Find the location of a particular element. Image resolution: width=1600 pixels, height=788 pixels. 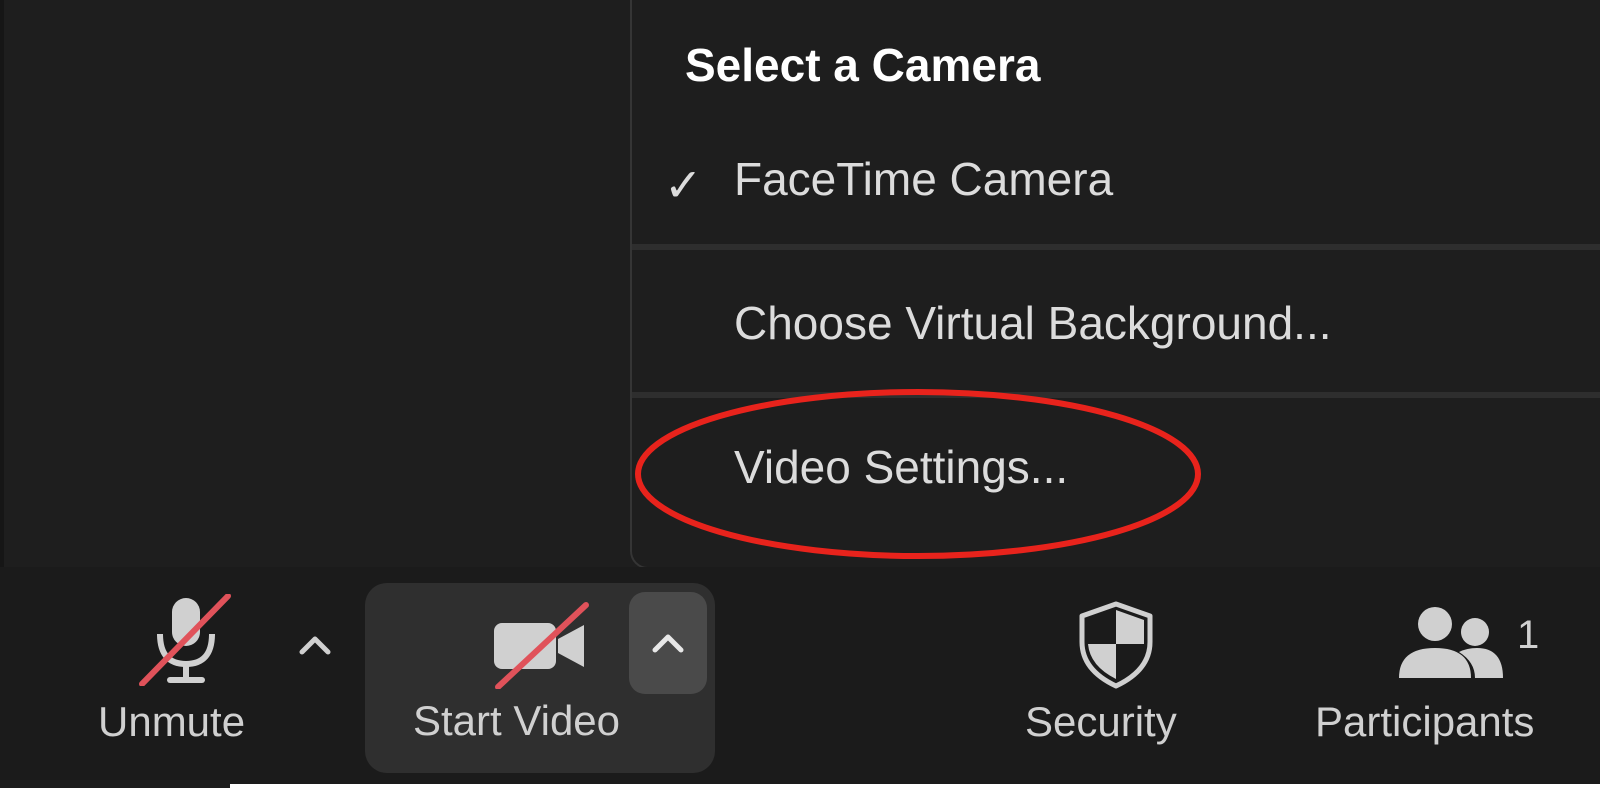

participants-icon is located at coordinates (1451, 642).